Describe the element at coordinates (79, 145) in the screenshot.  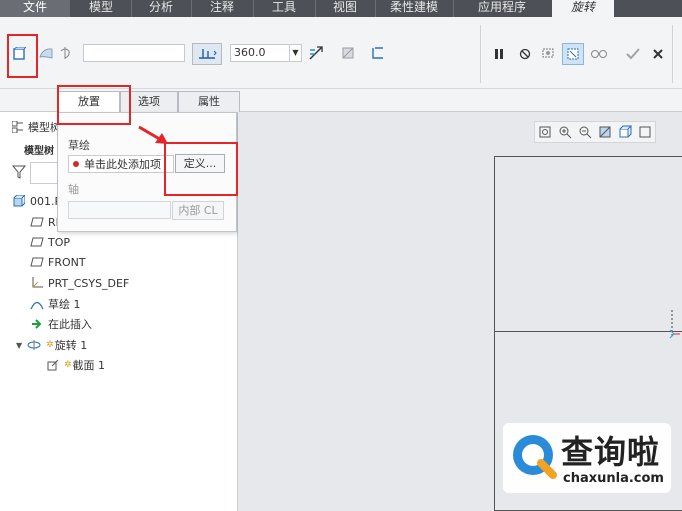
I see `sketch-label: 草绘` at that location.